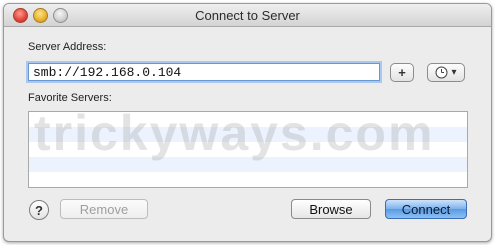 This screenshot has height=245, width=495. I want to click on plus-icon: +, so click(402, 72).